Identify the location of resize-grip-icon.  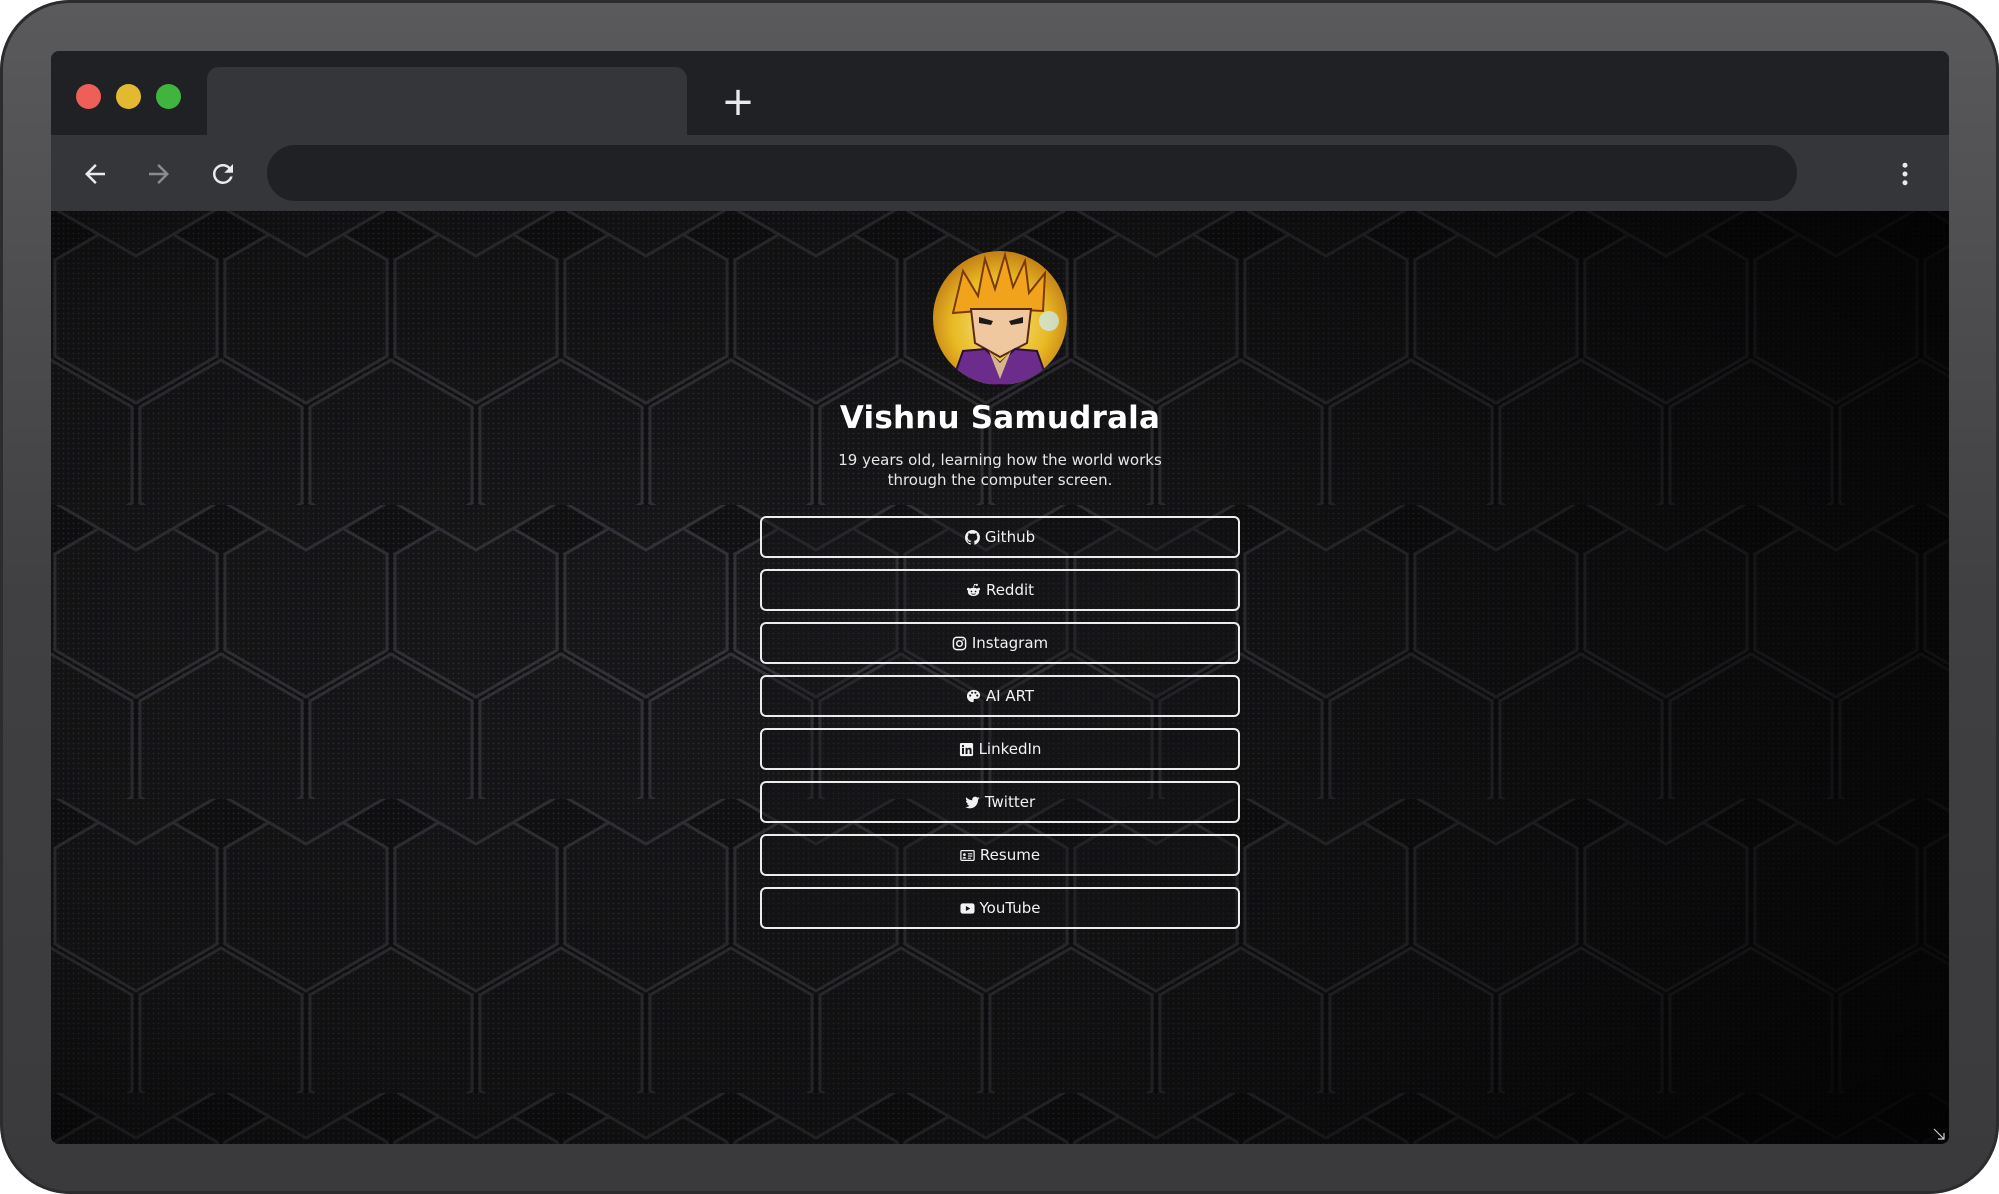
(1939, 1134).